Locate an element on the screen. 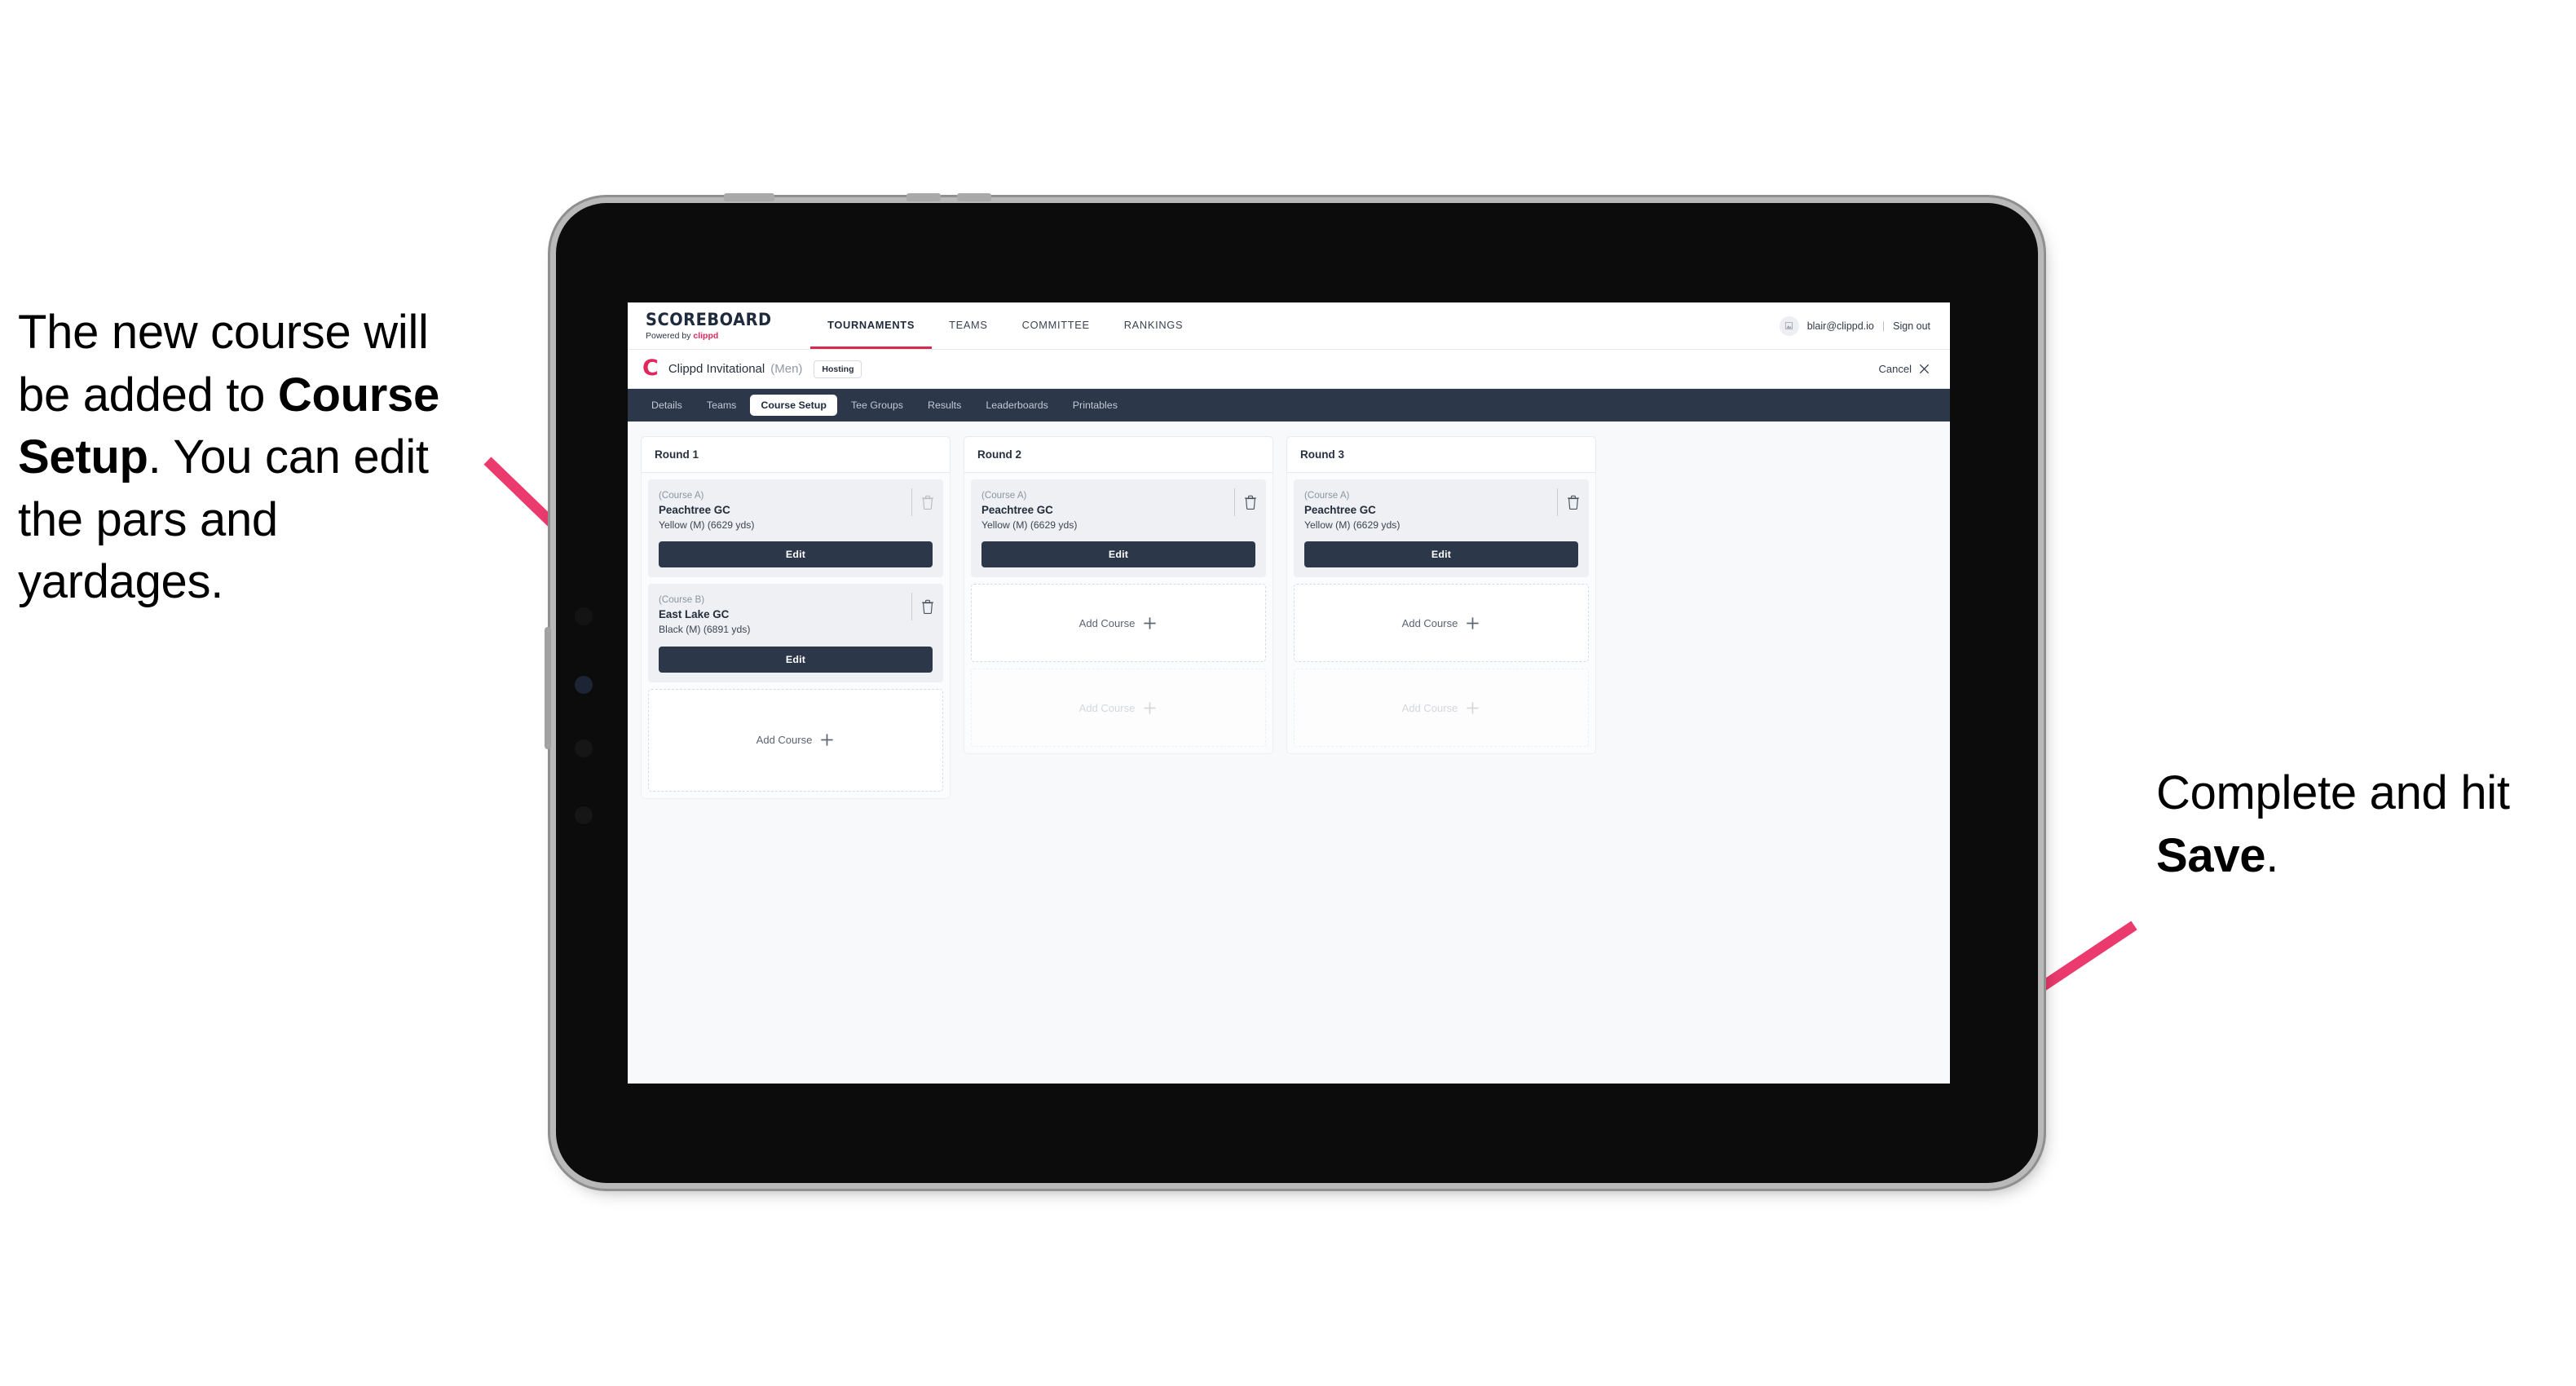  round-header: Round 1 is located at coordinates (796, 454).